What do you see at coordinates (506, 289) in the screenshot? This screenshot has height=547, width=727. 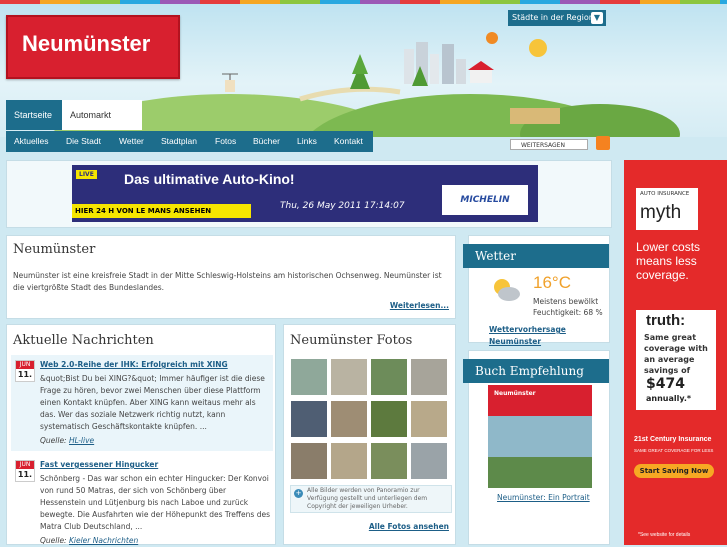 I see `cloudy-sun-icon` at bounding box center [506, 289].